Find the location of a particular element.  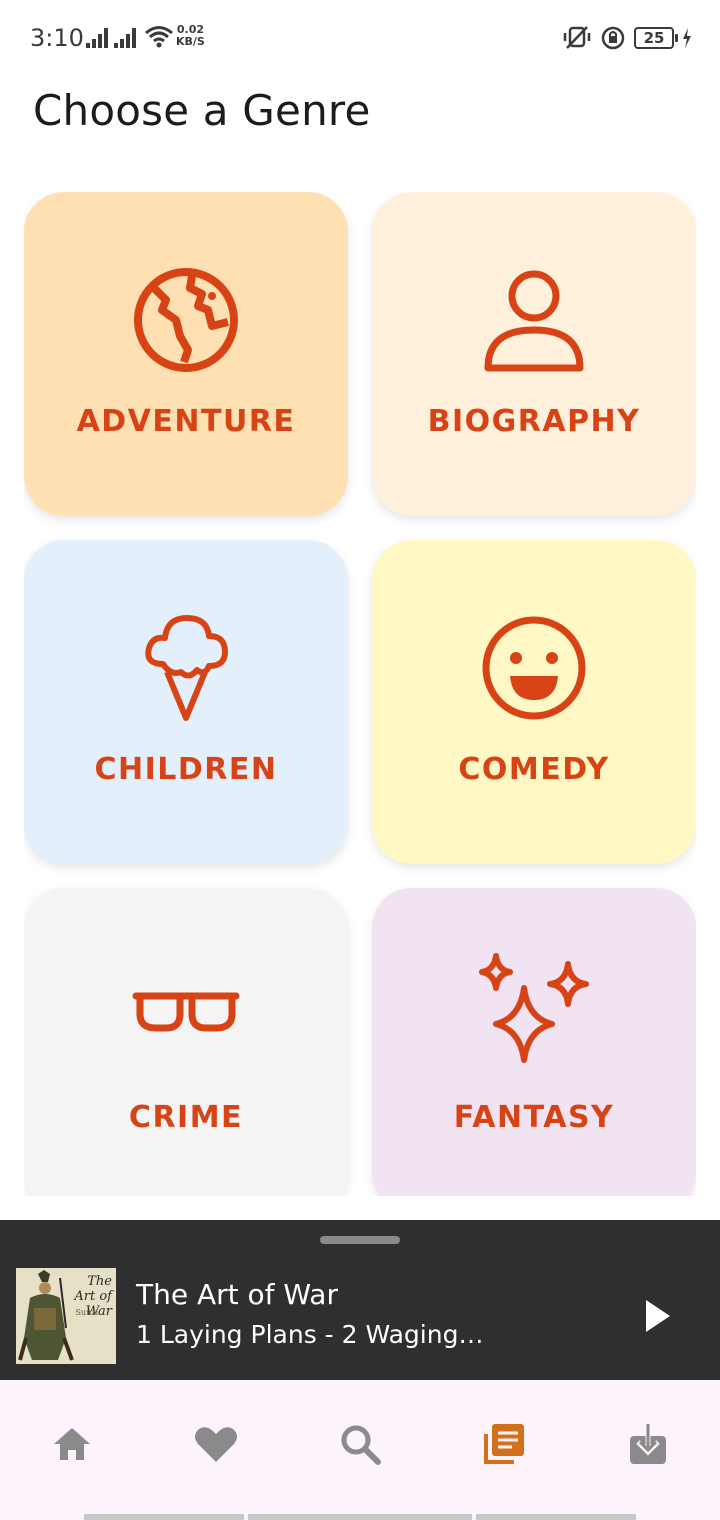

drag-handle is located at coordinates (360, 1240).